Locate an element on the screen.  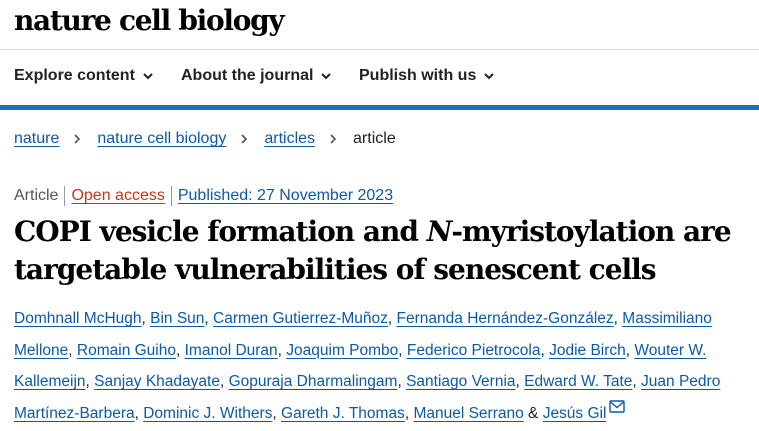
open-access-link: Open access is located at coordinates (117, 196).